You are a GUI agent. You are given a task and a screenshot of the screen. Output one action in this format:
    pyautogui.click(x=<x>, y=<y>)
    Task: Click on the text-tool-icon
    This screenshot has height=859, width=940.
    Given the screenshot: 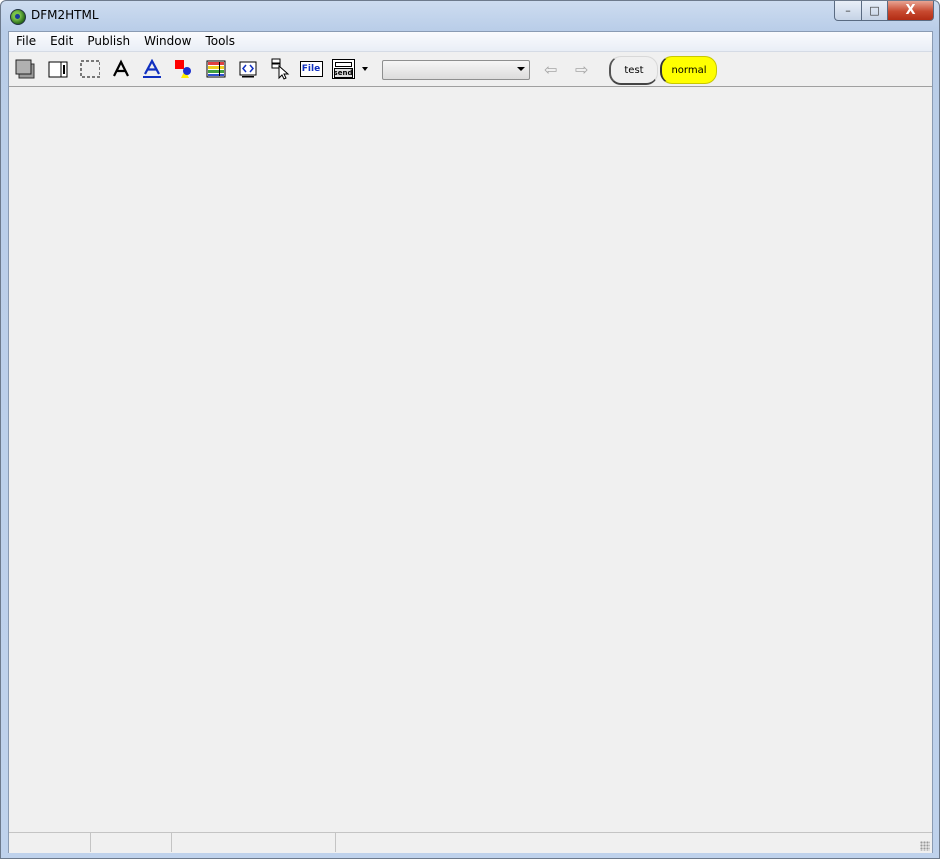 What is the action you would take?
    pyautogui.click(x=121, y=68)
    